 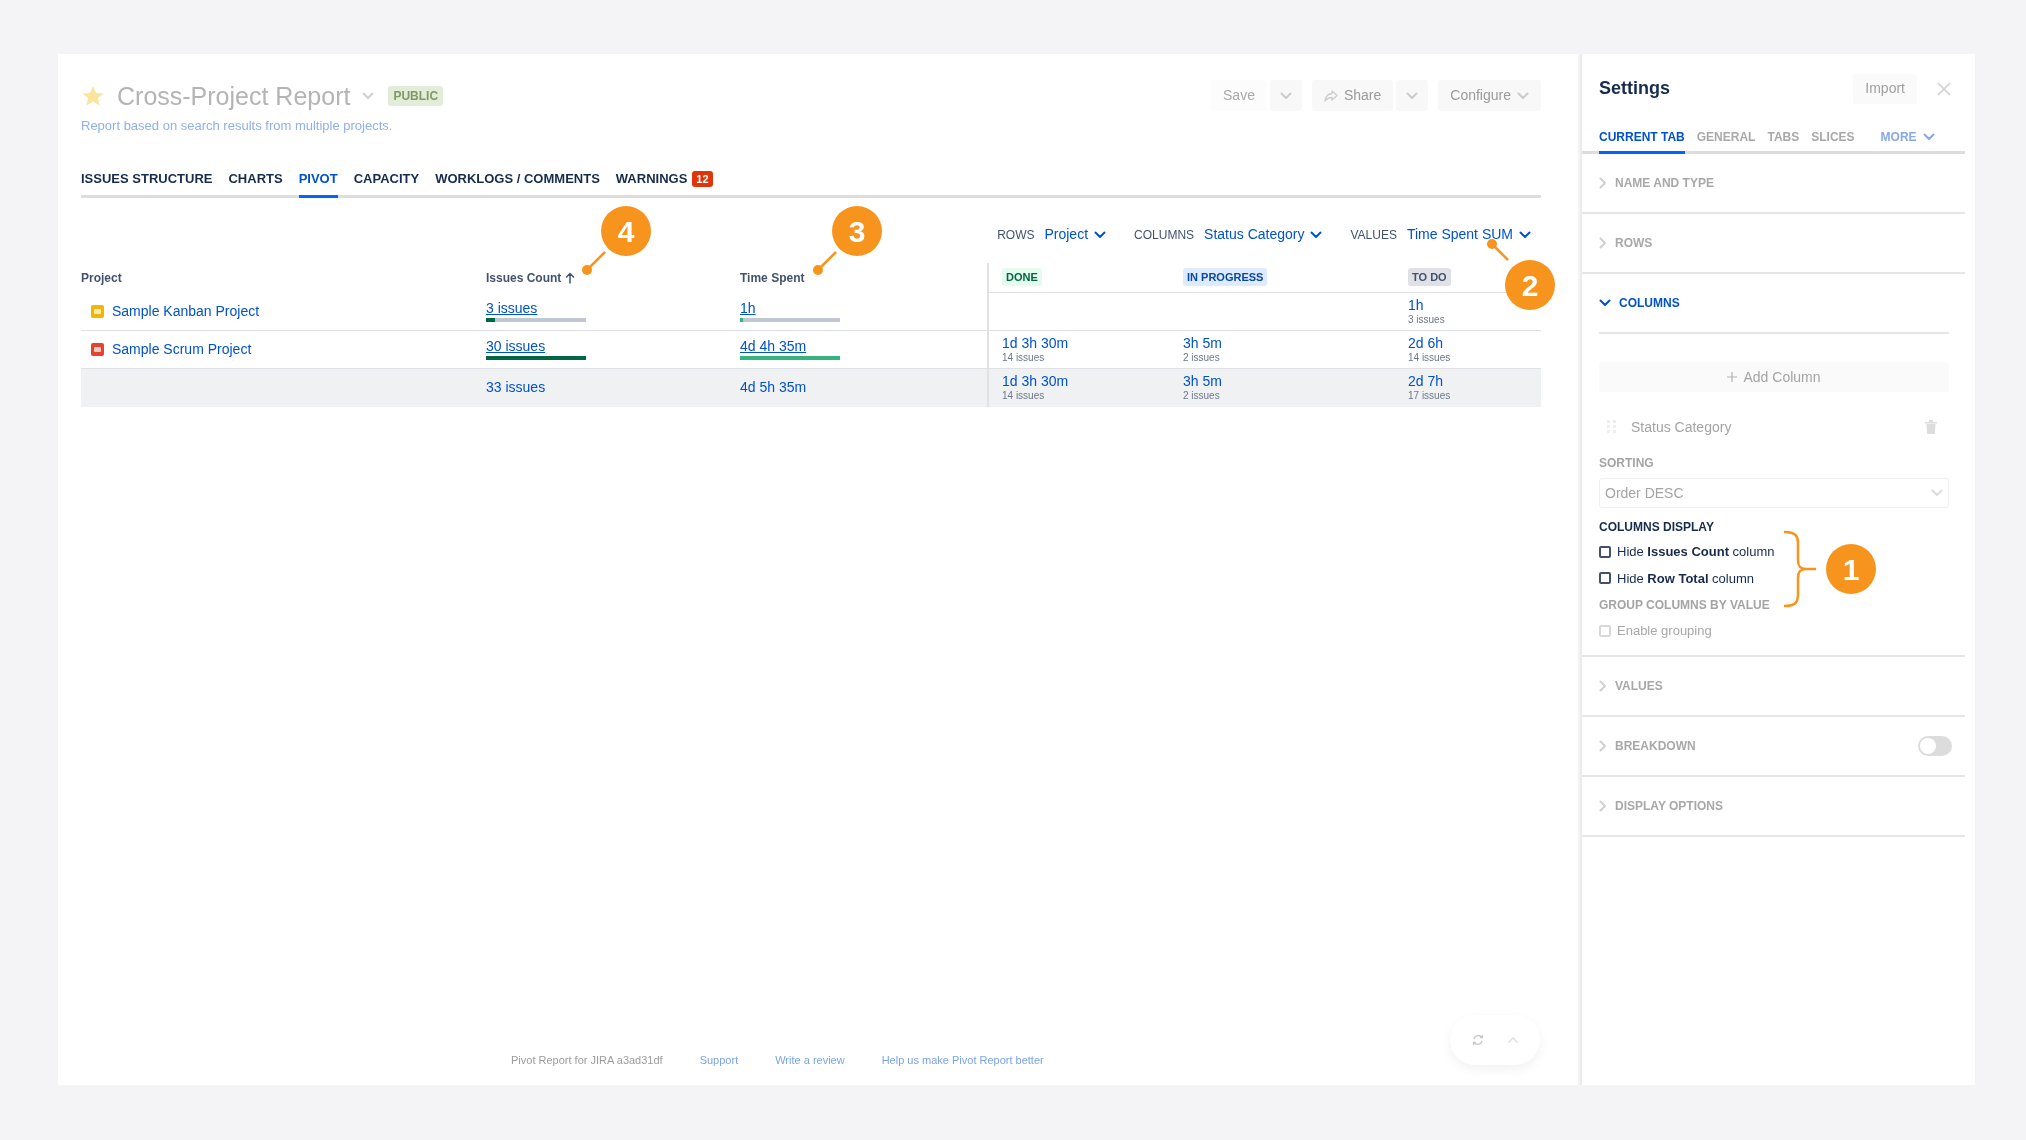 What do you see at coordinates (1426, 319) in the screenshot?
I see `issue-count: 3 issues` at bounding box center [1426, 319].